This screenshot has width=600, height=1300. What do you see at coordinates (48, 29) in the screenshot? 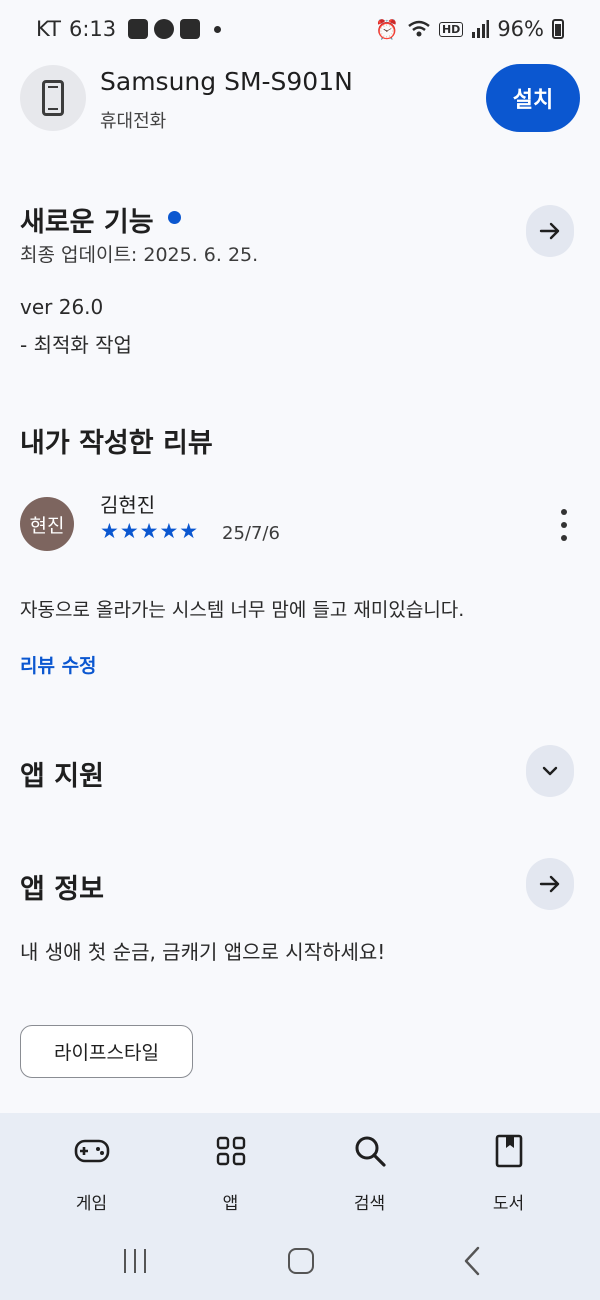
I see `carrier-label: KT` at bounding box center [48, 29].